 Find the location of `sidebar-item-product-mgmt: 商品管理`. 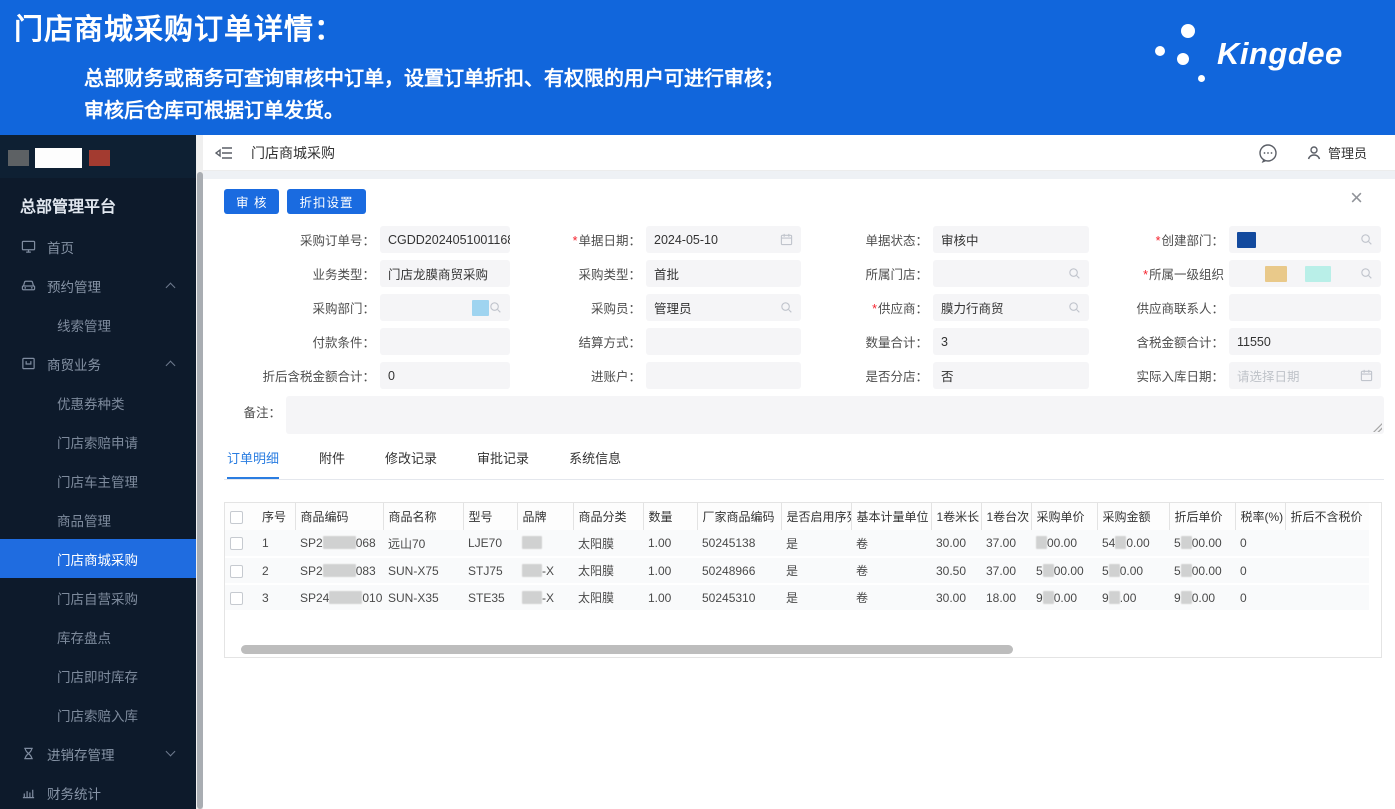

sidebar-item-product-mgmt: 商品管理 is located at coordinates (98, 519).